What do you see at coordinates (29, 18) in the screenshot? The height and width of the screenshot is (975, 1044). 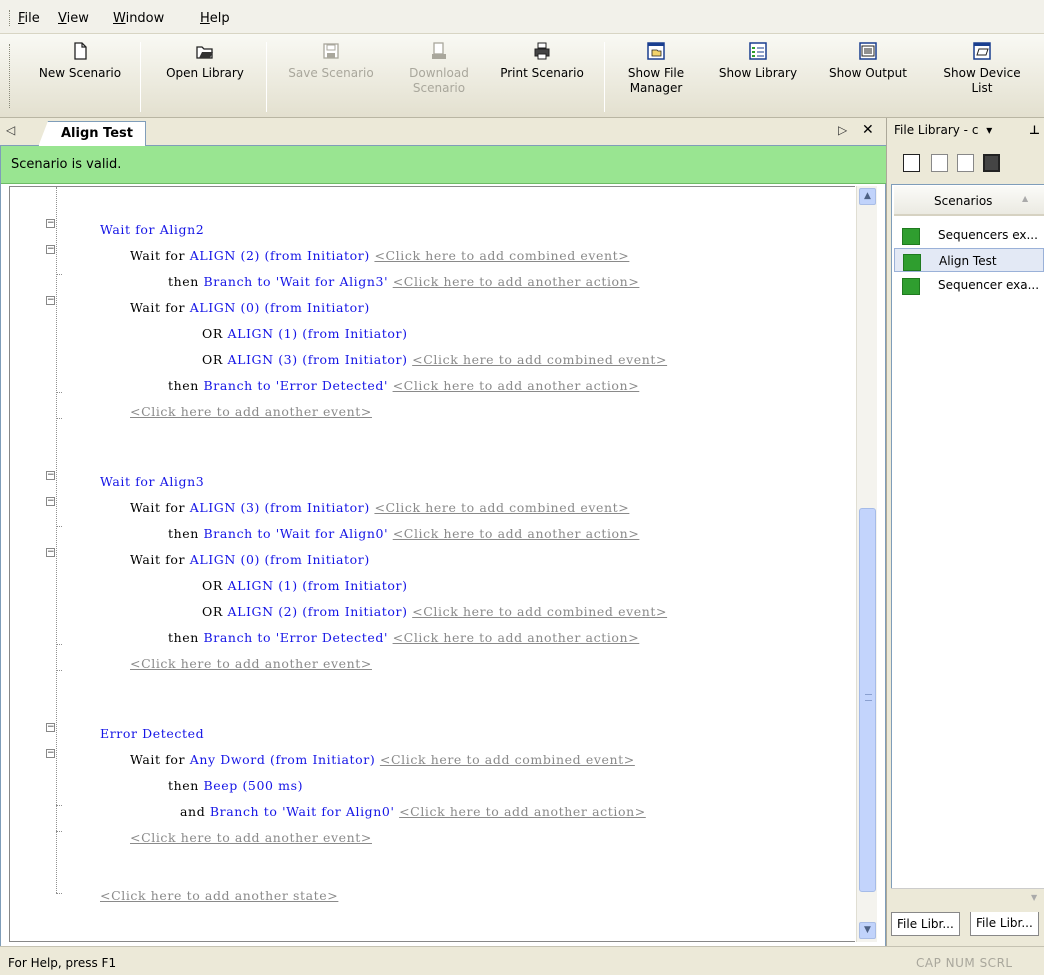 I see `menu-file: File` at bounding box center [29, 18].